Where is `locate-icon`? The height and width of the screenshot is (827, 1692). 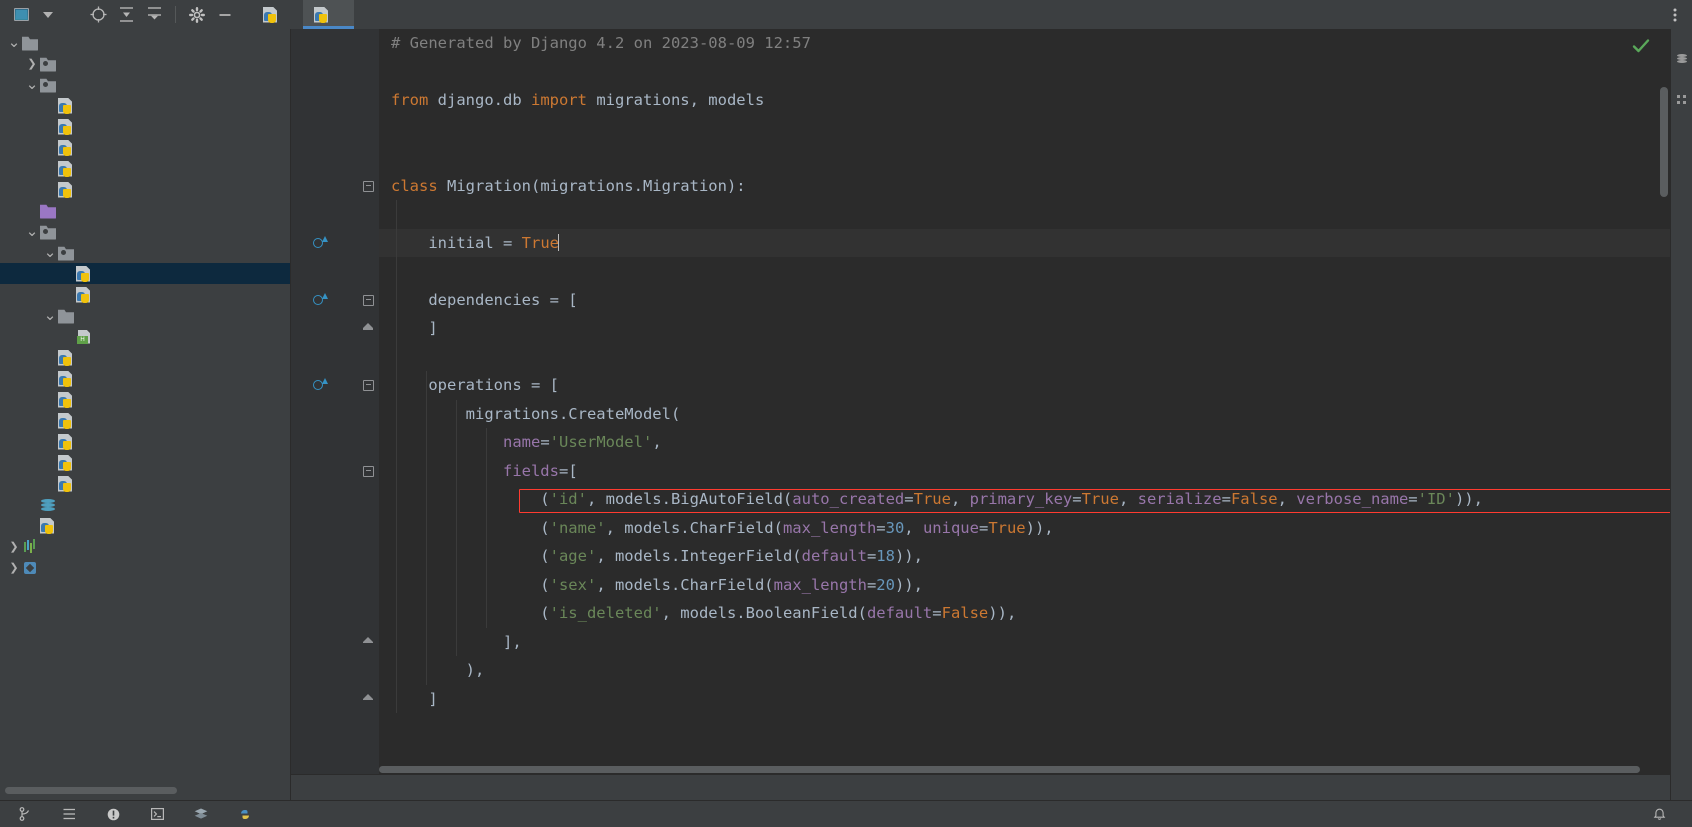
locate-icon is located at coordinates (98, 15).